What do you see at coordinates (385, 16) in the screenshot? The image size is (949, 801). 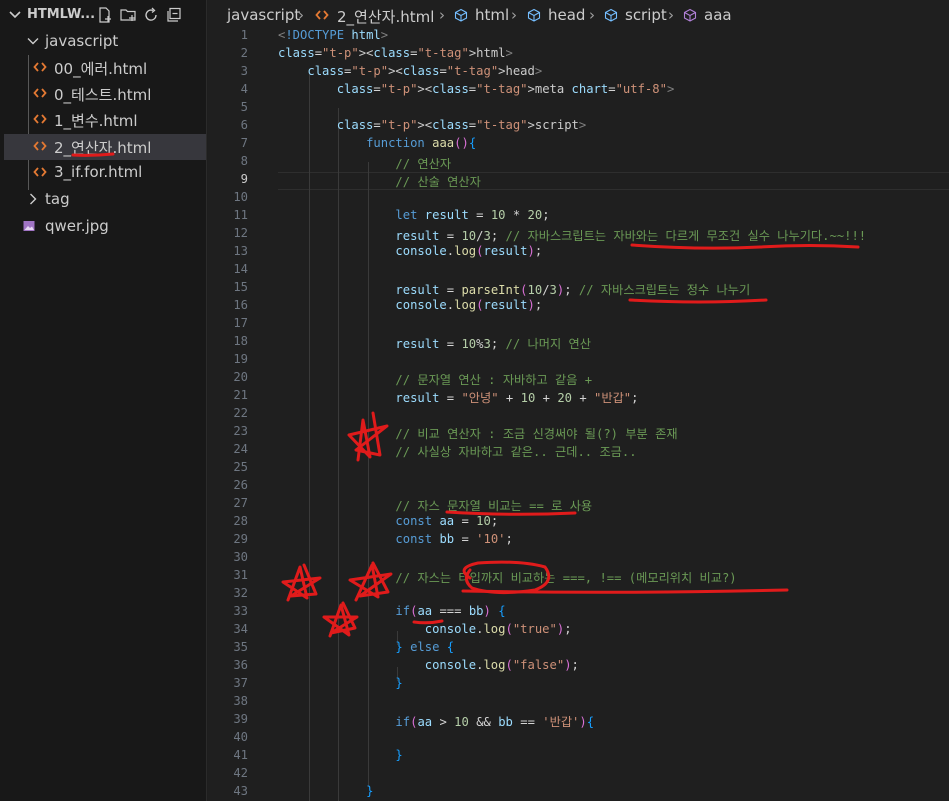 I see `breadcrumb-item: 2_연산자.html` at bounding box center [385, 16].